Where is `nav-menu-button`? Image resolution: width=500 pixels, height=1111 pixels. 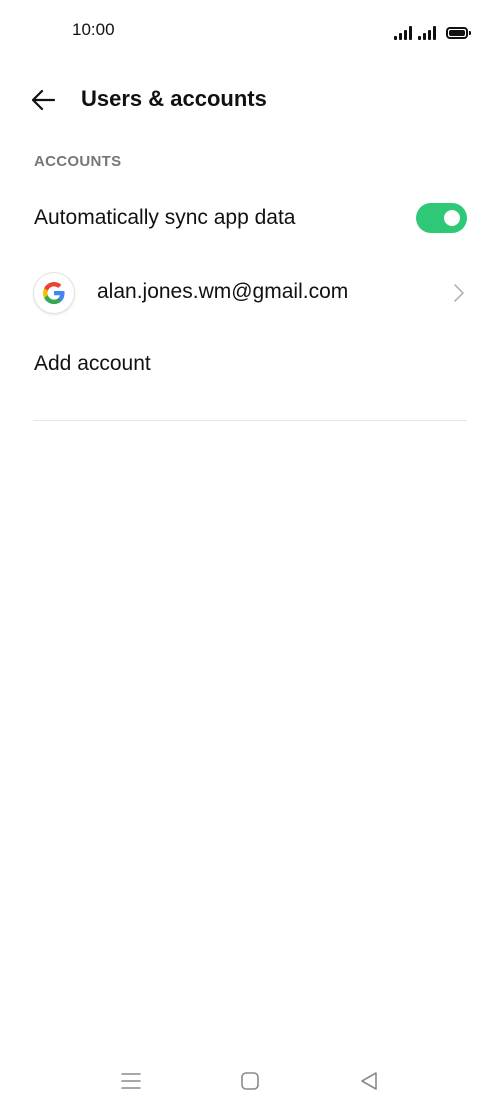
nav-menu-button is located at coordinates (131, 1081).